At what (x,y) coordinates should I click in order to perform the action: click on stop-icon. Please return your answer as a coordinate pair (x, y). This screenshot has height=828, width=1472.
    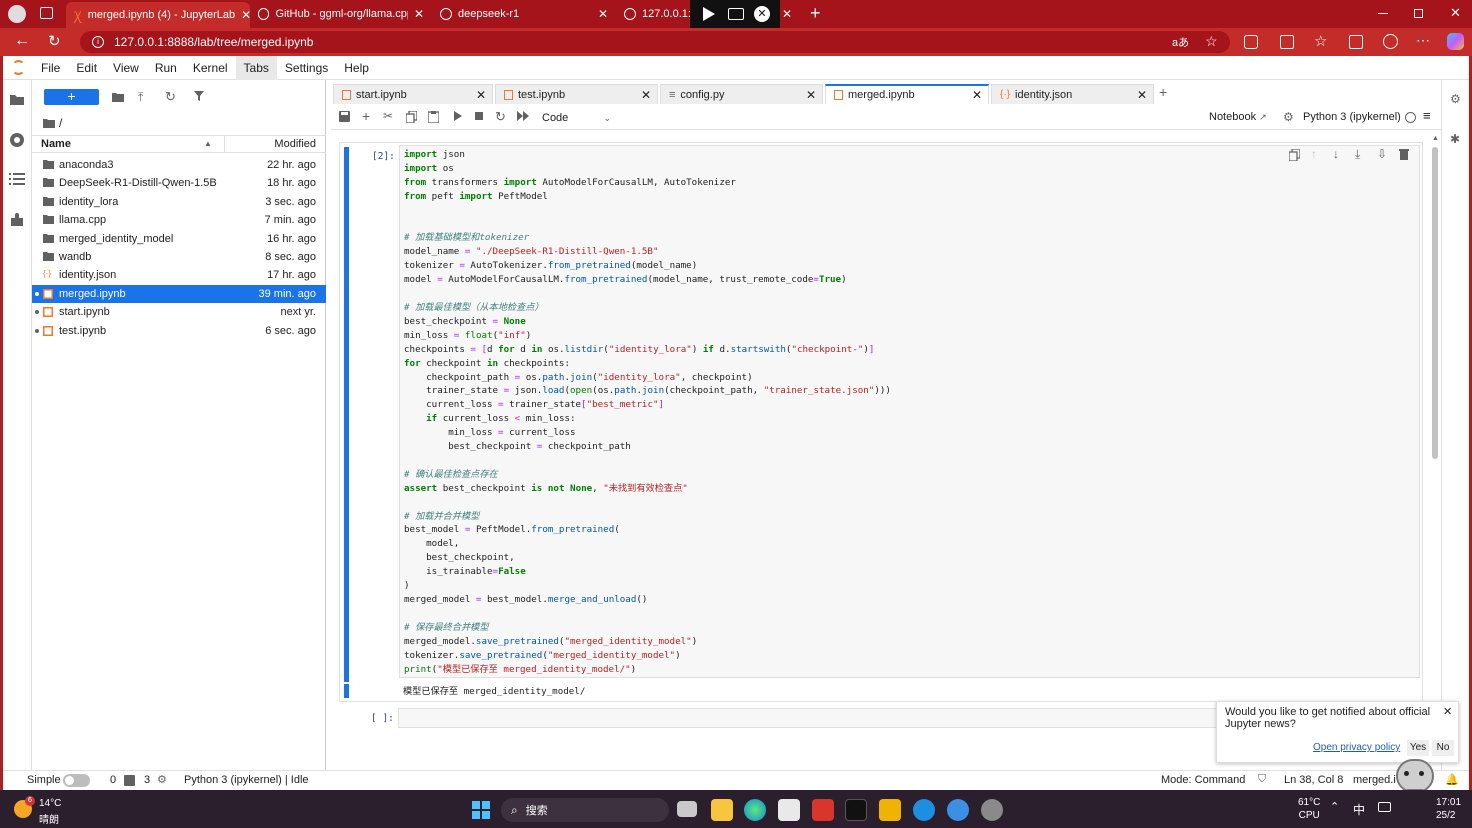
    Looking at the image, I should click on (480, 117).